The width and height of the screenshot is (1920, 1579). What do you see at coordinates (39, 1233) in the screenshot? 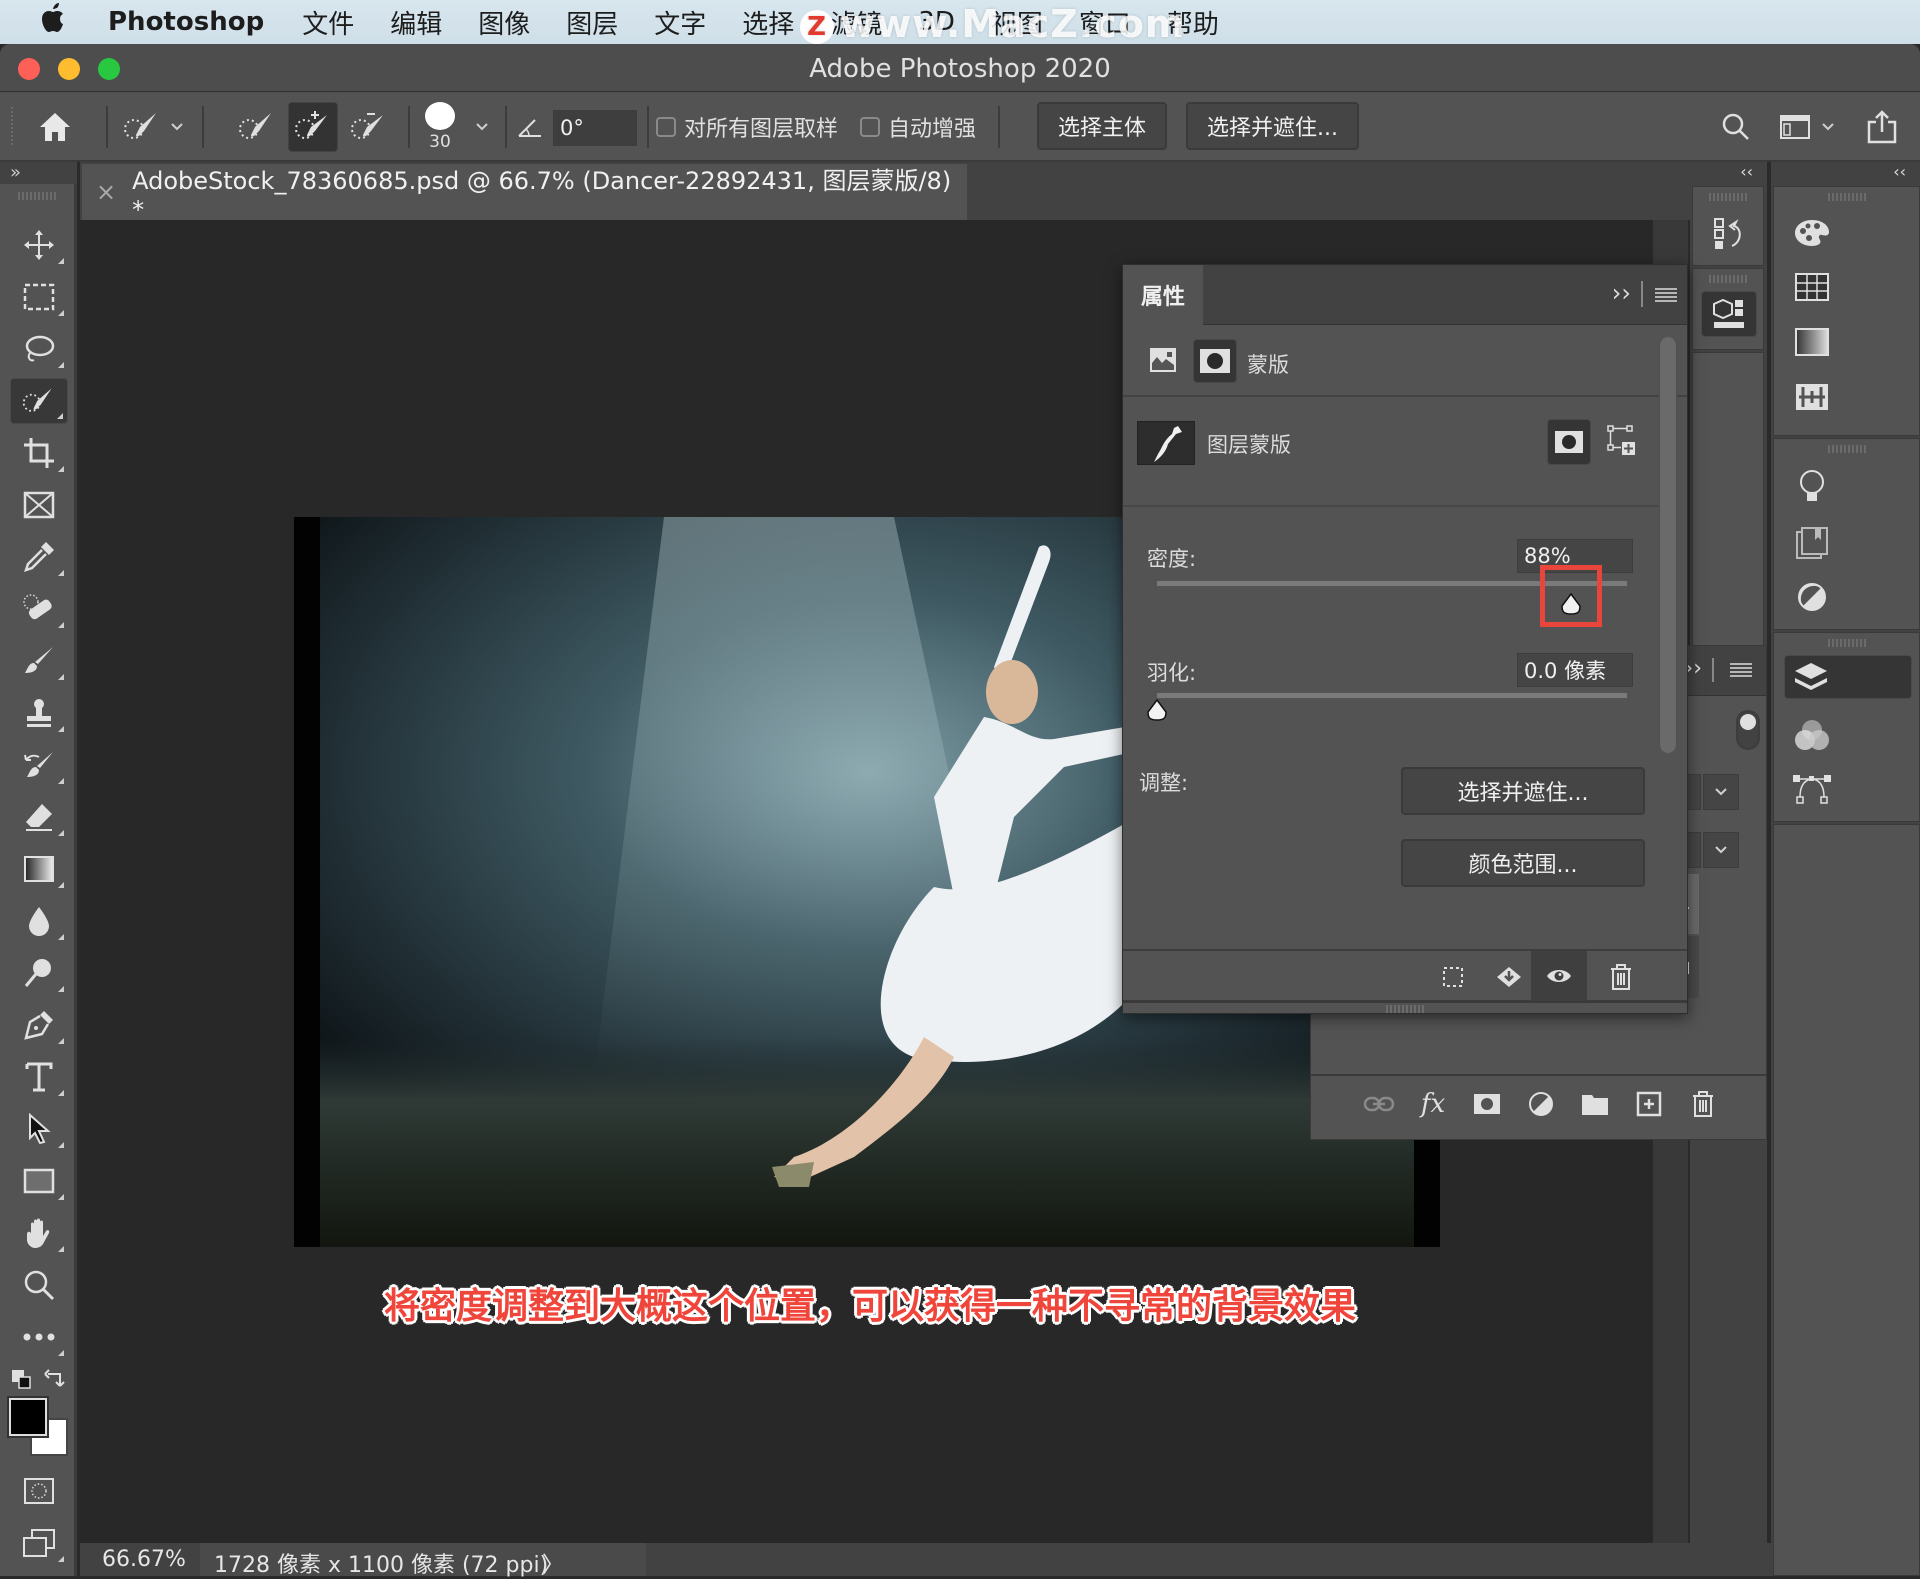
I see `hand-tool` at bounding box center [39, 1233].